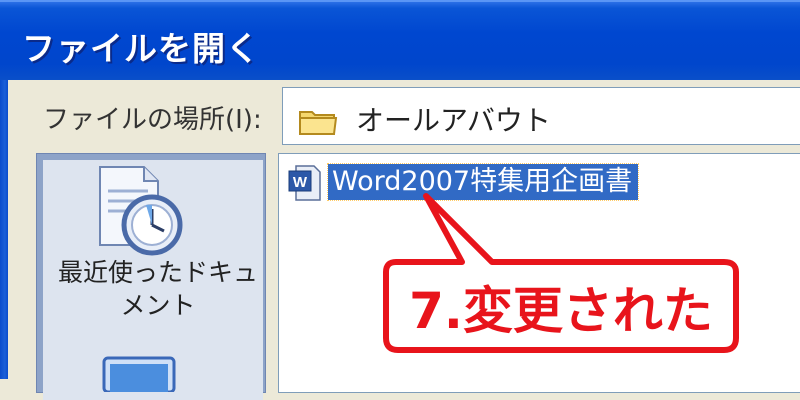 This screenshot has height=400, width=800. I want to click on desktop-icon, so click(140, 372).